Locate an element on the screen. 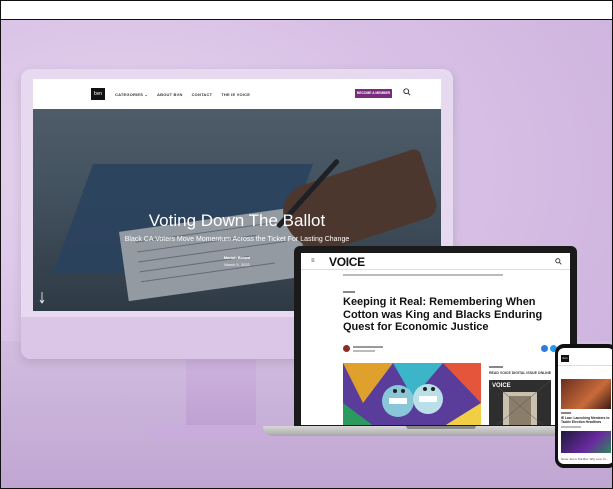 The width and height of the screenshot is (613, 489). laptop-notch is located at coordinates (441, 427).